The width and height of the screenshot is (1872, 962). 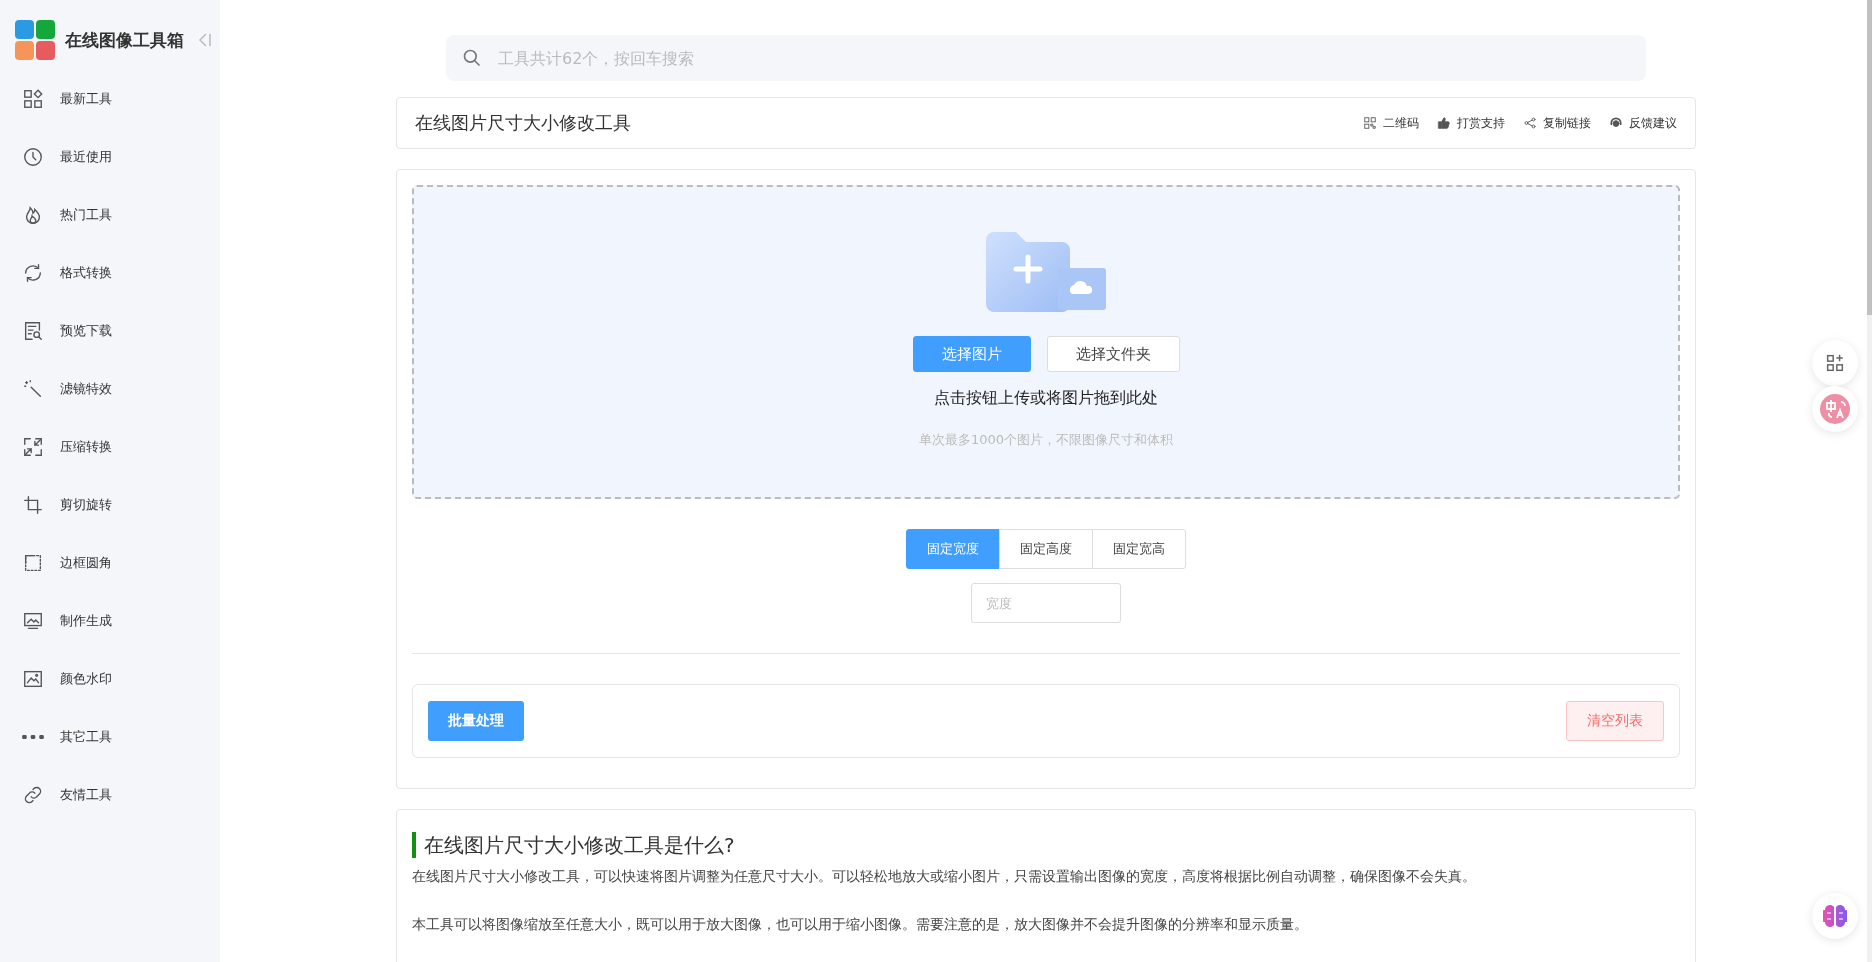 What do you see at coordinates (1616, 123) in the screenshot?
I see `headset-icon` at bounding box center [1616, 123].